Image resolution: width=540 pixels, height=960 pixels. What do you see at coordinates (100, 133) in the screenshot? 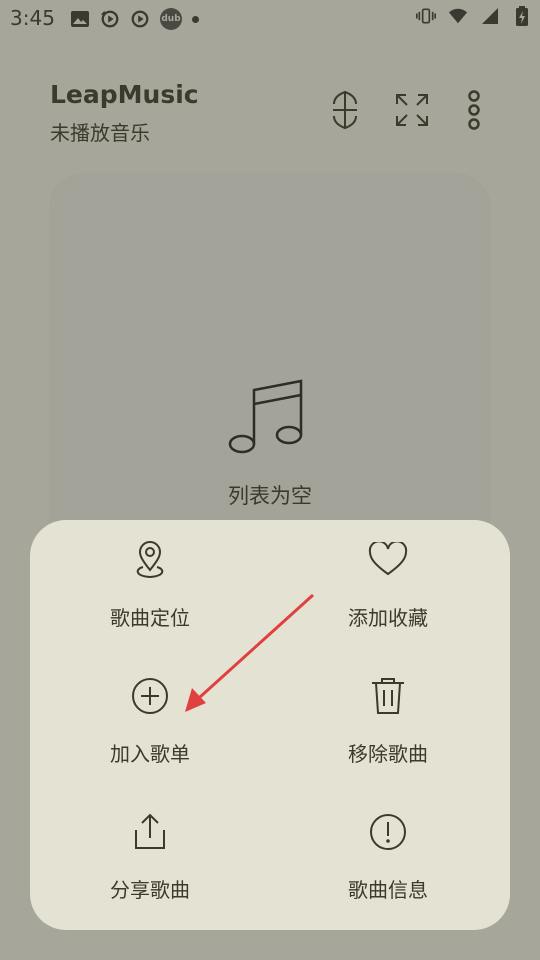
I see `now-playing-subtitle: 未播放音乐` at bounding box center [100, 133].